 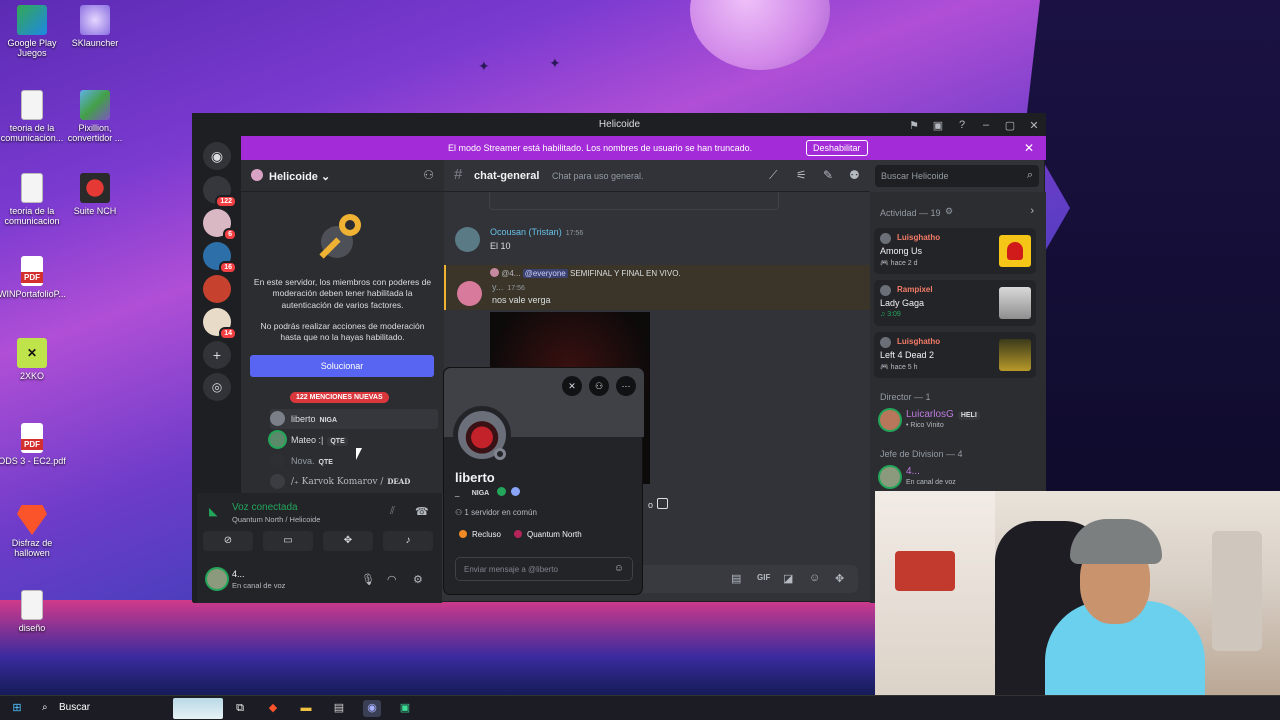 What do you see at coordinates (962, 125) in the screenshot?
I see `help-icon: ?` at bounding box center [962, 125].